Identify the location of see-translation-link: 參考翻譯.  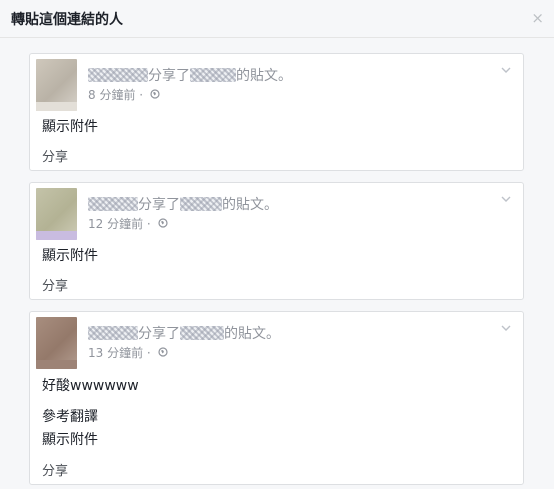
(70, 416).